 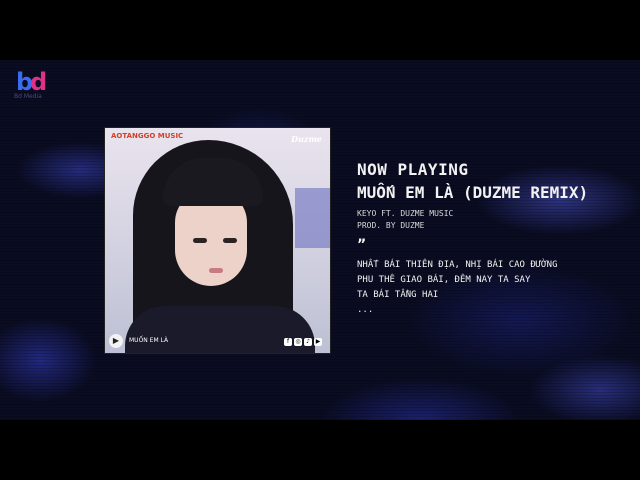 I want to click on cover-eye-right, so click(x=230, y=240).